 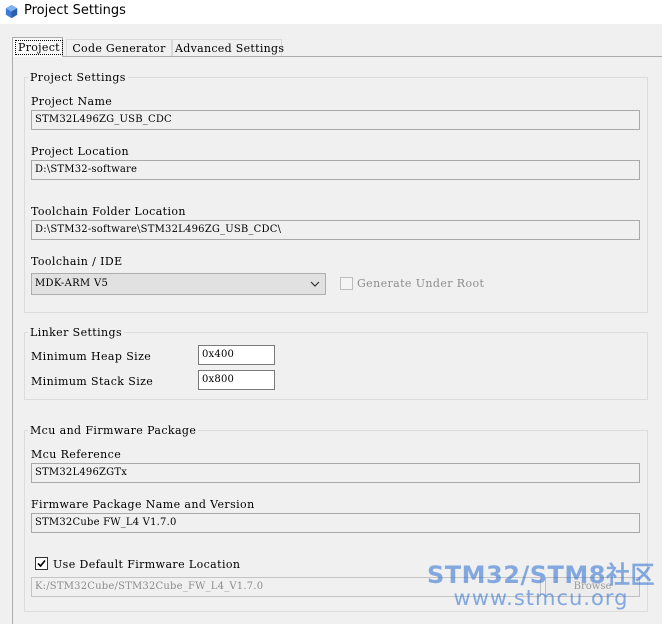 What do you see at coordinates (335, 170) in the screenshot?
I see `project-location-field: D:\STM32-software` at bounding box center [335, 170].